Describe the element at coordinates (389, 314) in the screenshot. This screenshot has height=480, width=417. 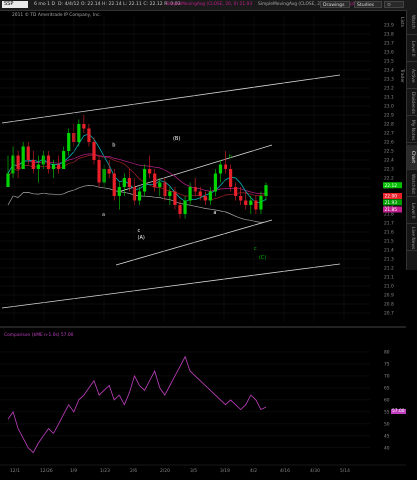
I see `y-tick-label: 20.7` at that location.